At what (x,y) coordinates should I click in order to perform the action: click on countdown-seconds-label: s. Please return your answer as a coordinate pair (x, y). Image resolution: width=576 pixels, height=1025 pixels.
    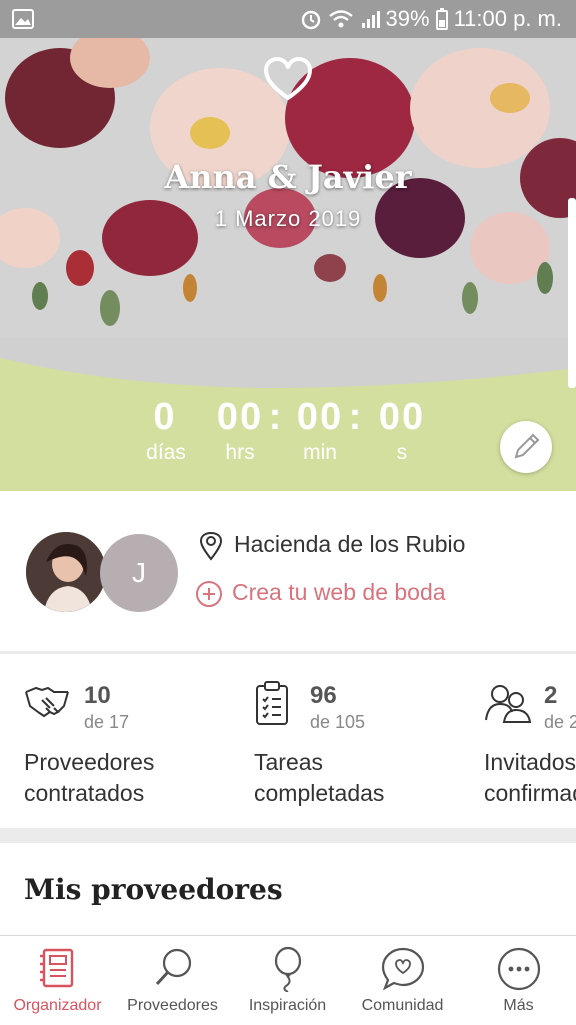
    Looking at the image, I should click on (402, 452).